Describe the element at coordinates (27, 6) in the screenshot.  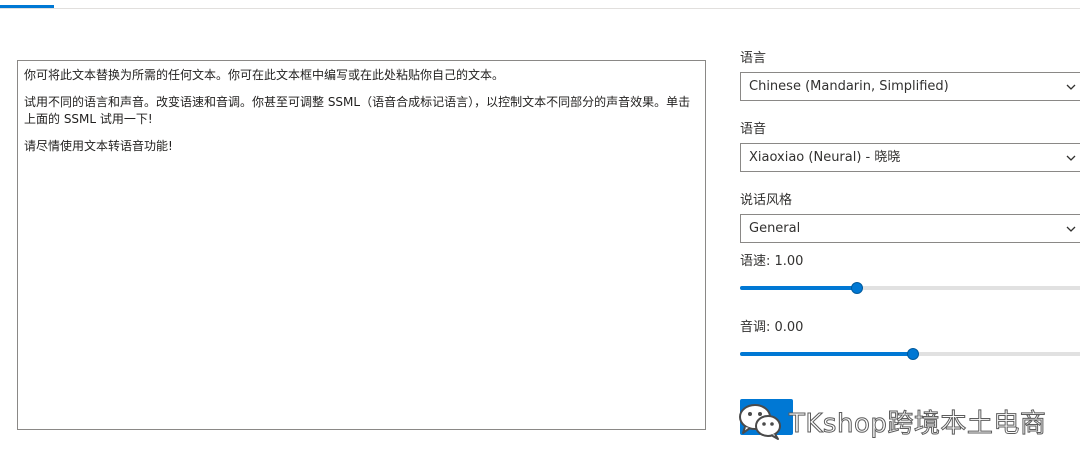
I see `active-tab-indicator` at that location.